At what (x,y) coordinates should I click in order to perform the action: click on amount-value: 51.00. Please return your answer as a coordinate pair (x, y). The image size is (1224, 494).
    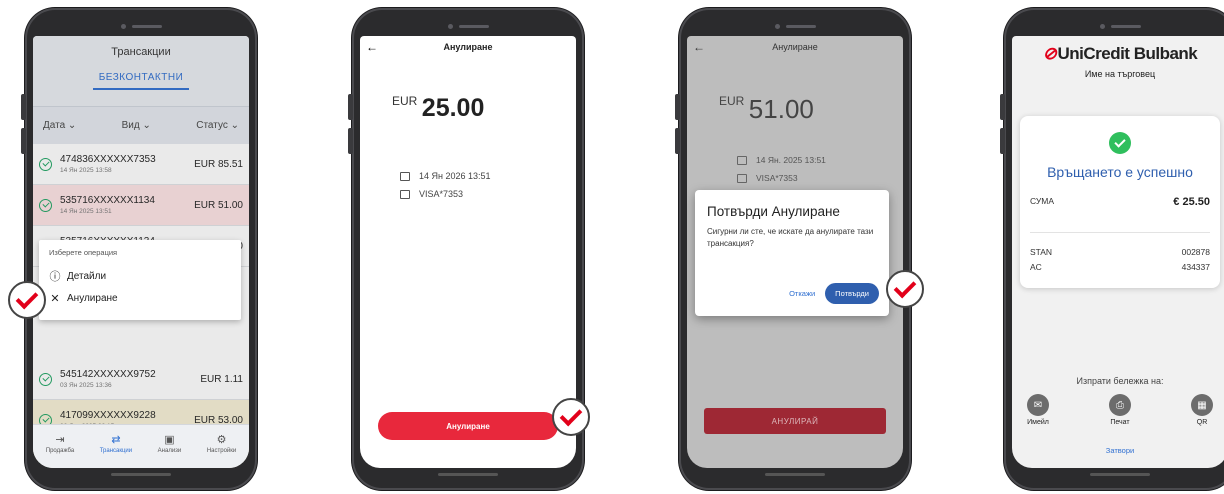
    Looking at the image, I should click on (781, 109).